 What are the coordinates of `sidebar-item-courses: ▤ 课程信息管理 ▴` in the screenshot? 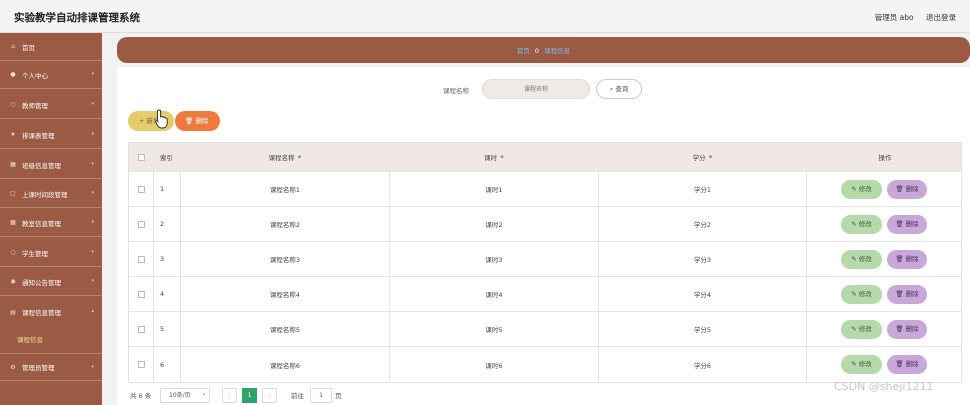 It's located at (51, 312).